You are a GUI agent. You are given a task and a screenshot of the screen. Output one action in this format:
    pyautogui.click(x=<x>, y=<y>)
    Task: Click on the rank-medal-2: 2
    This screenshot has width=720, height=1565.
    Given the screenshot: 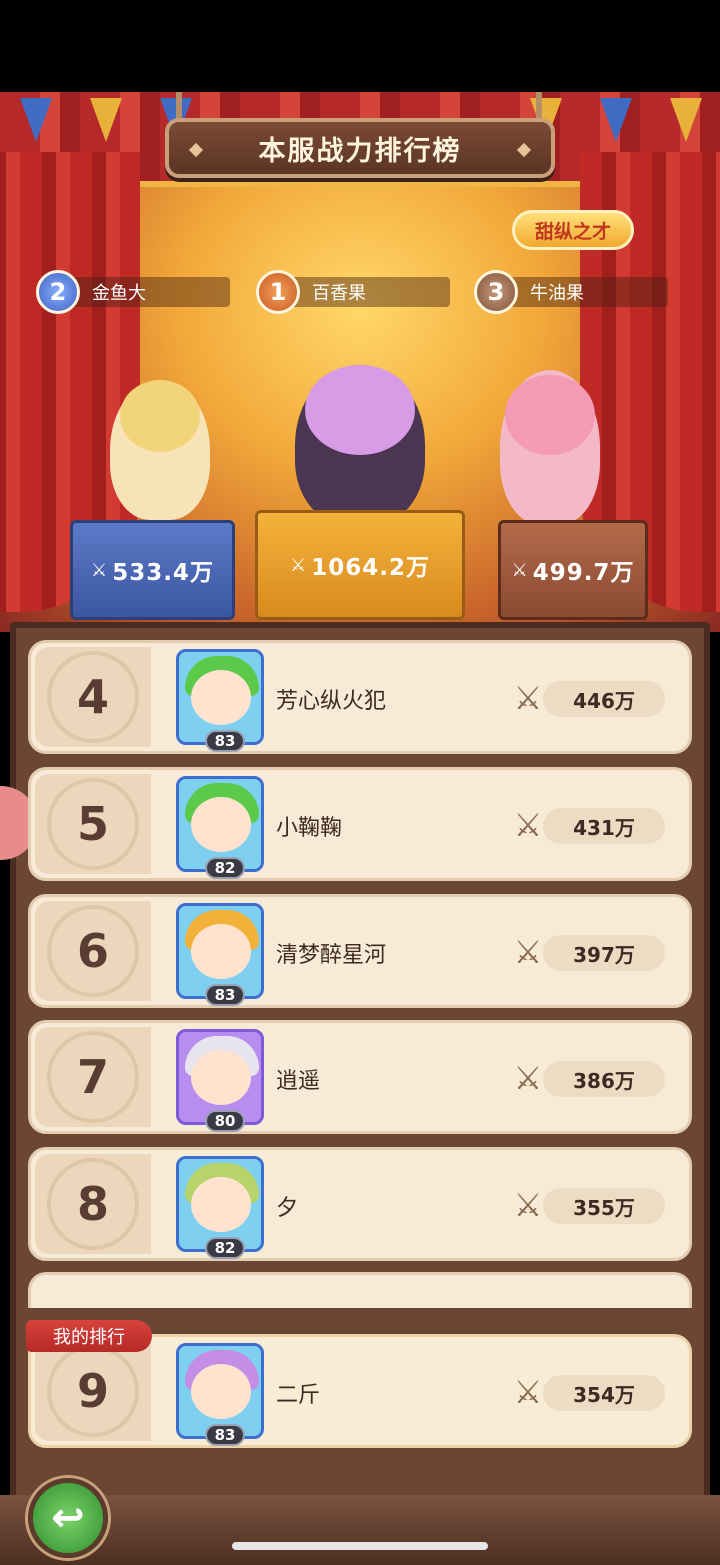 What is the action you would take?
    pyautogui.click(x=58, y=292)
    